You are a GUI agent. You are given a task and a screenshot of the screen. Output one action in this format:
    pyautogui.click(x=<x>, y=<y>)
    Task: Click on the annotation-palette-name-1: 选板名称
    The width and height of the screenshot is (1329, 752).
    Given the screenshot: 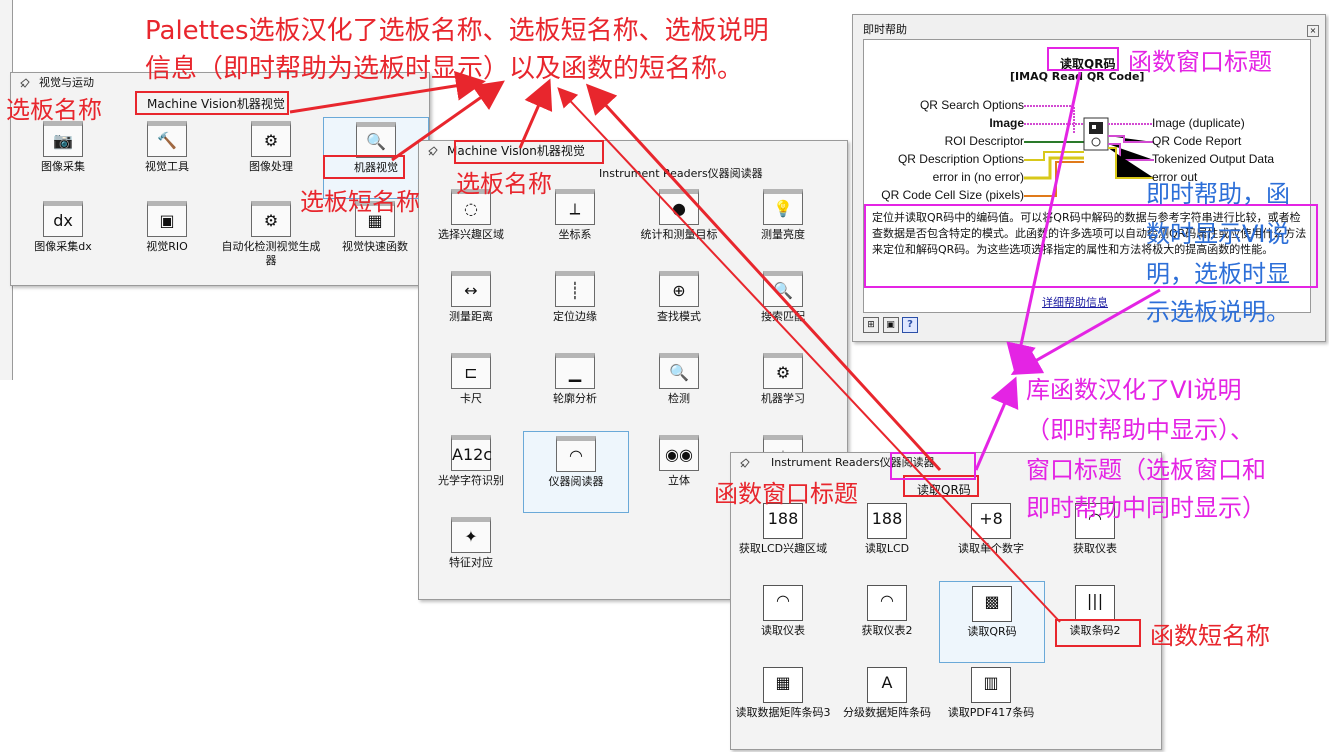 What is the action you would take?
    pyautogui.click(x=54, y=110)
    